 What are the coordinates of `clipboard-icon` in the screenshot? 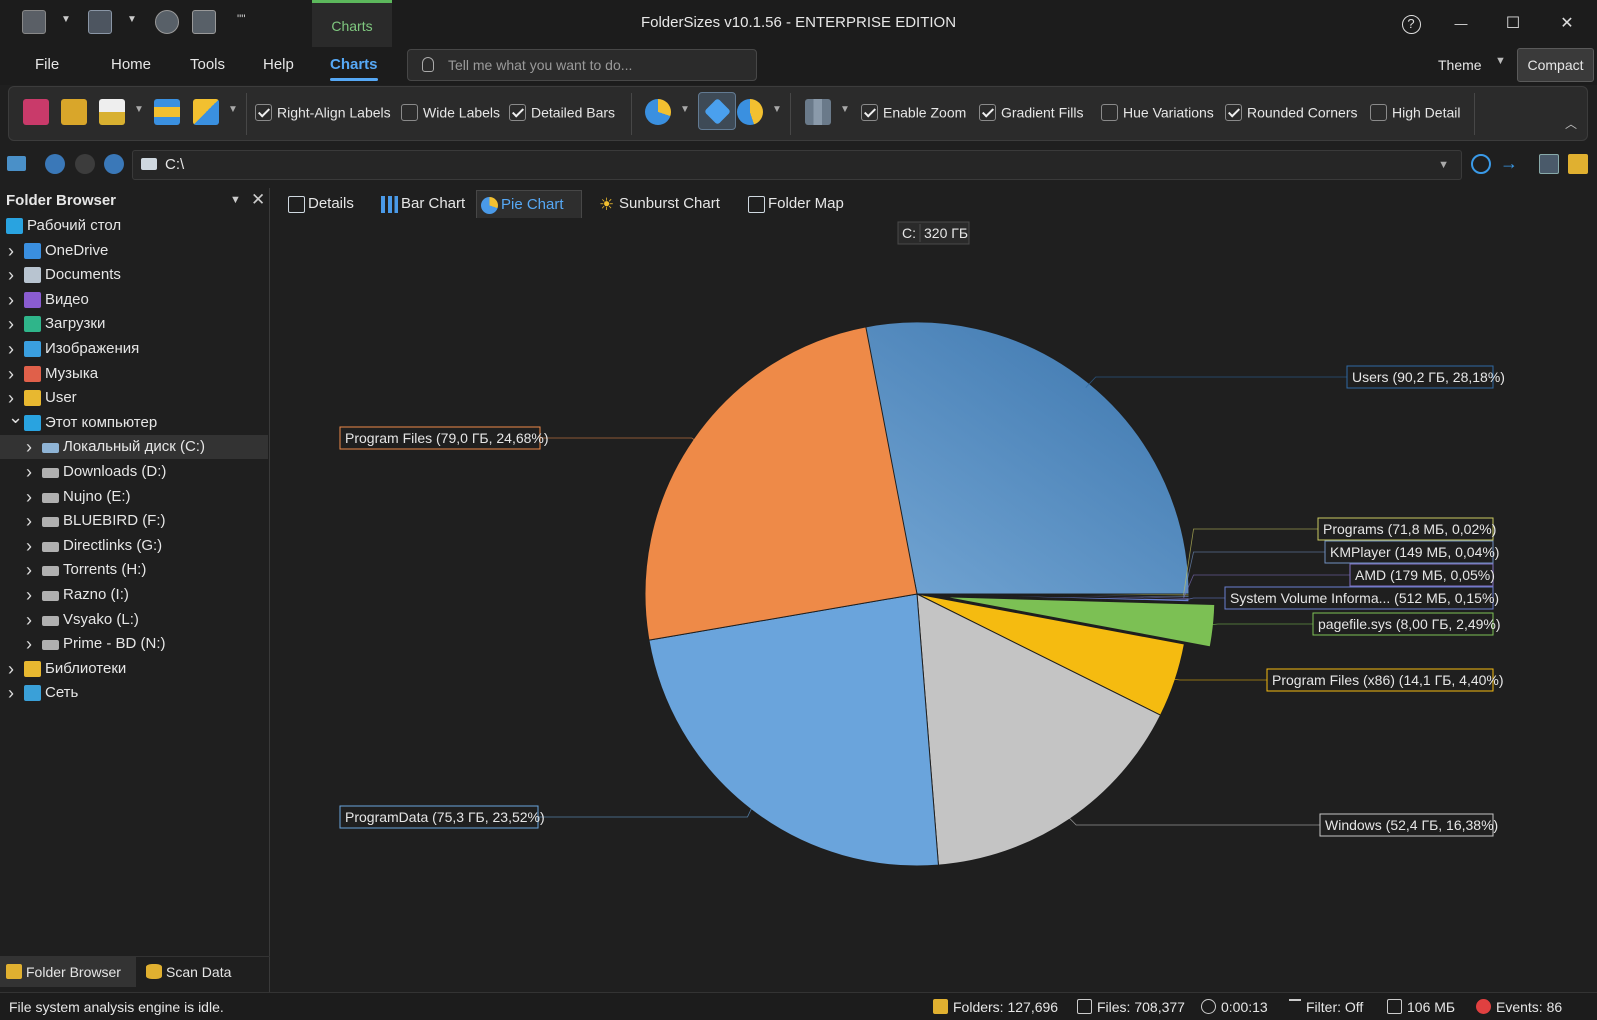 It's located at (74, 112).